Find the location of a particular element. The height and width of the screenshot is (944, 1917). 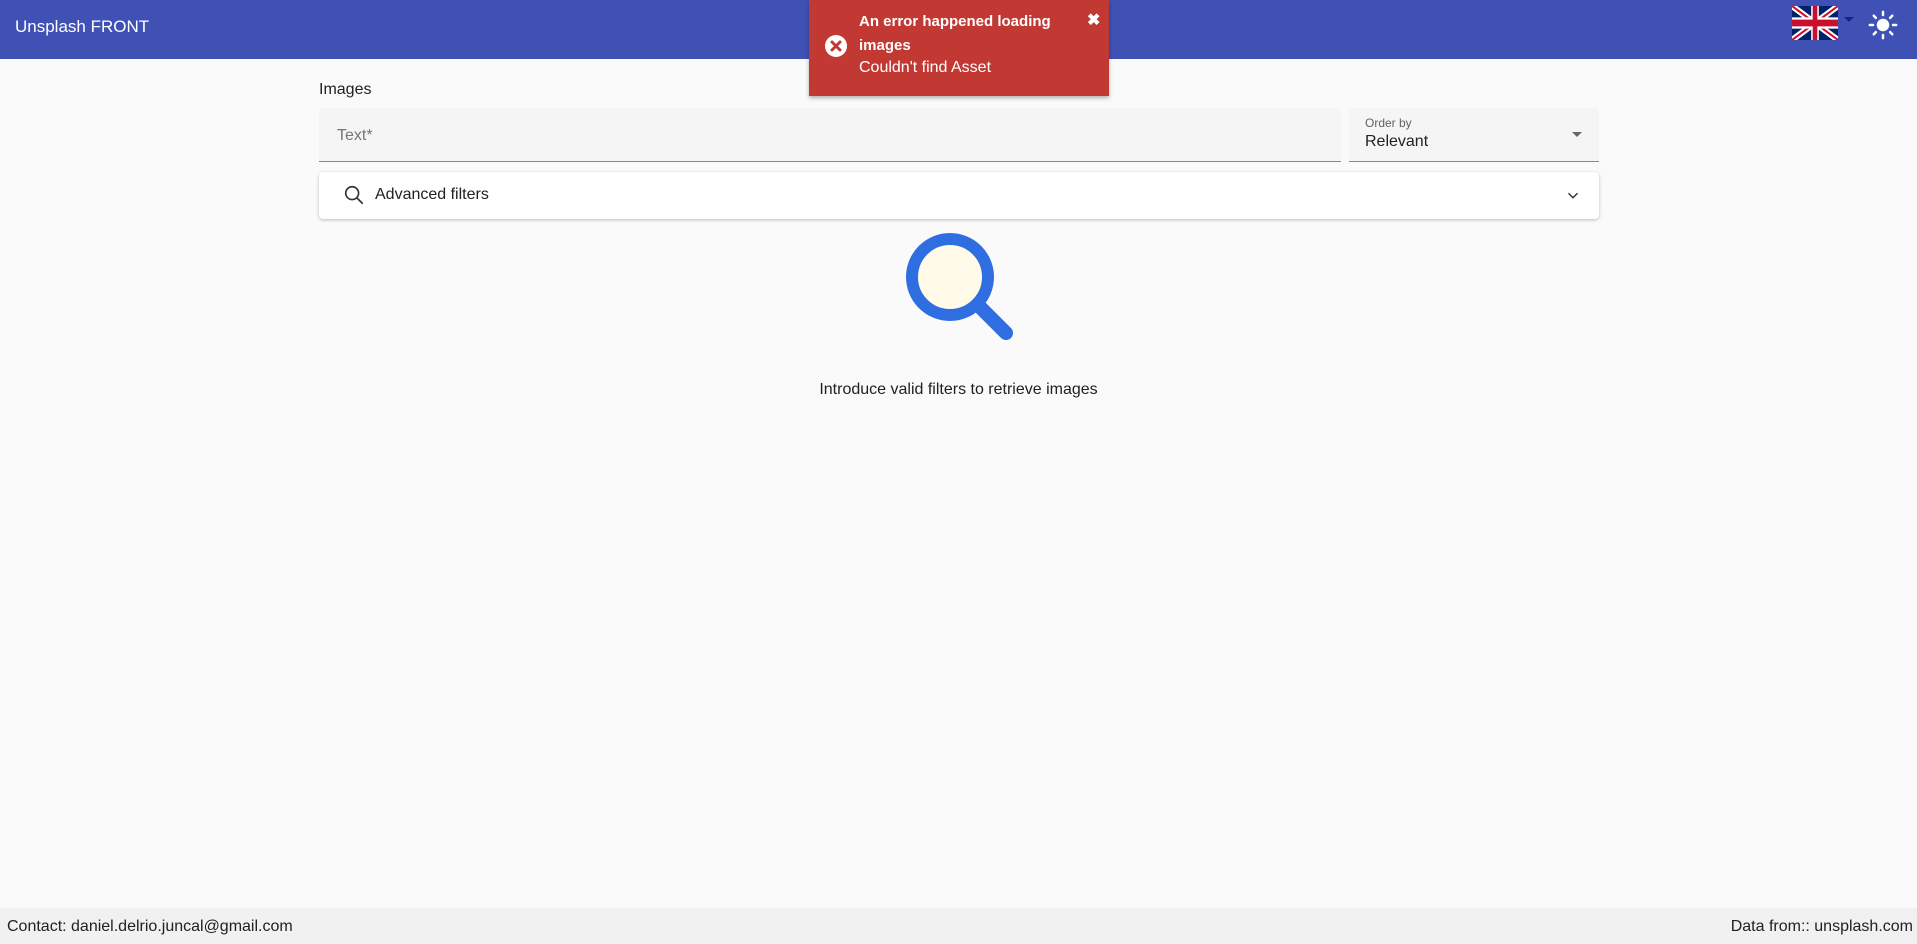

toast-title: An error happened loading images is located at coordinates (955, 33).